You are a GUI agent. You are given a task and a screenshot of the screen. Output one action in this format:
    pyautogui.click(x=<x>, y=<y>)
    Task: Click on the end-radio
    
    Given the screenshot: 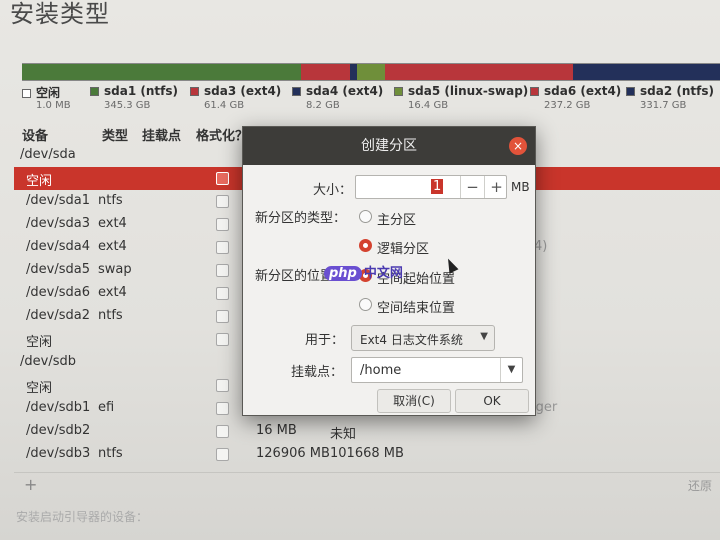 What is the action you would take?
    pyautogui.click(x=365, y=304)
    